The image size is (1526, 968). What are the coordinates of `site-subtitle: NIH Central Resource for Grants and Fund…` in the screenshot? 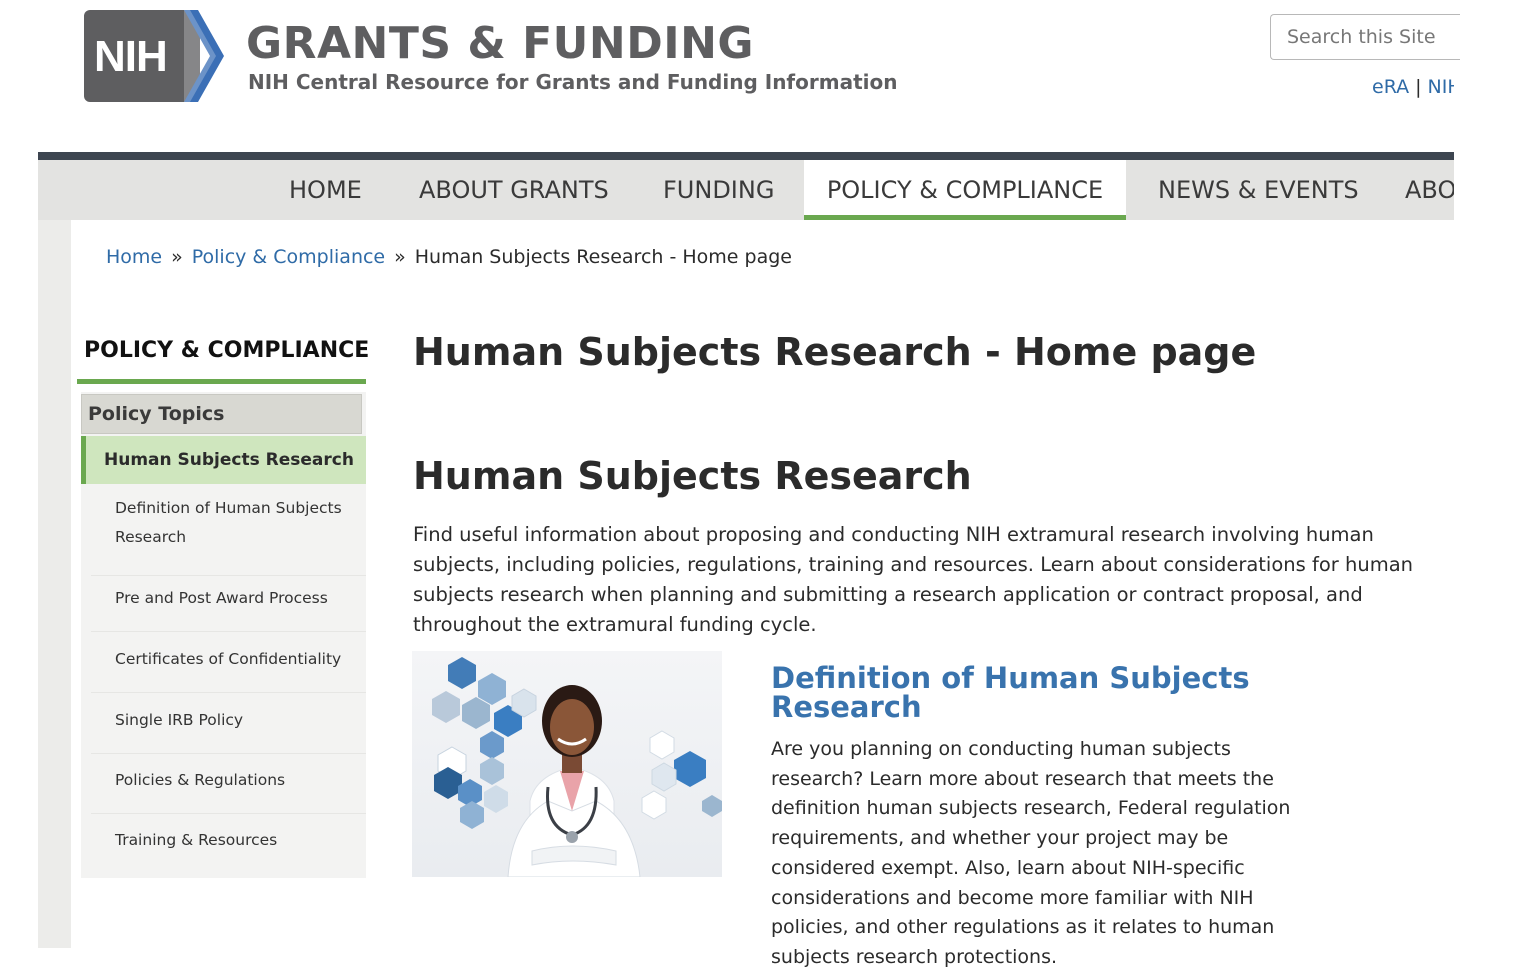 It's located at (573, 82).